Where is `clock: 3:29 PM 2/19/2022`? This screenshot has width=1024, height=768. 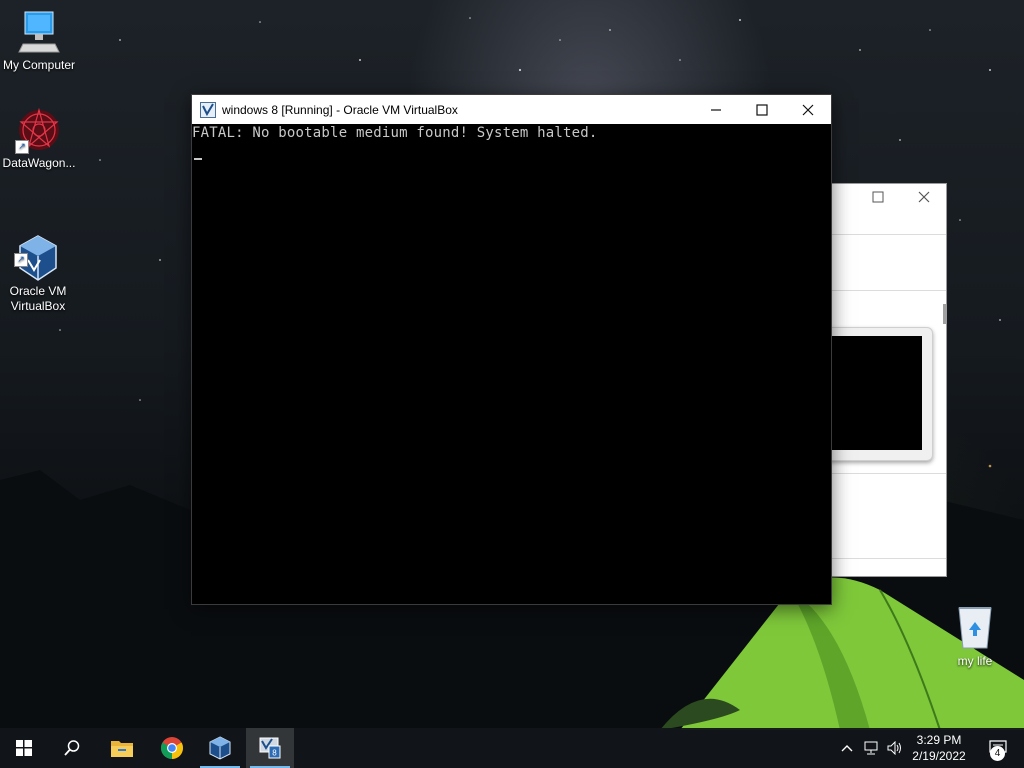 clock: 3:29 PM 2/19/2022 is located at coordinates (939, 748).